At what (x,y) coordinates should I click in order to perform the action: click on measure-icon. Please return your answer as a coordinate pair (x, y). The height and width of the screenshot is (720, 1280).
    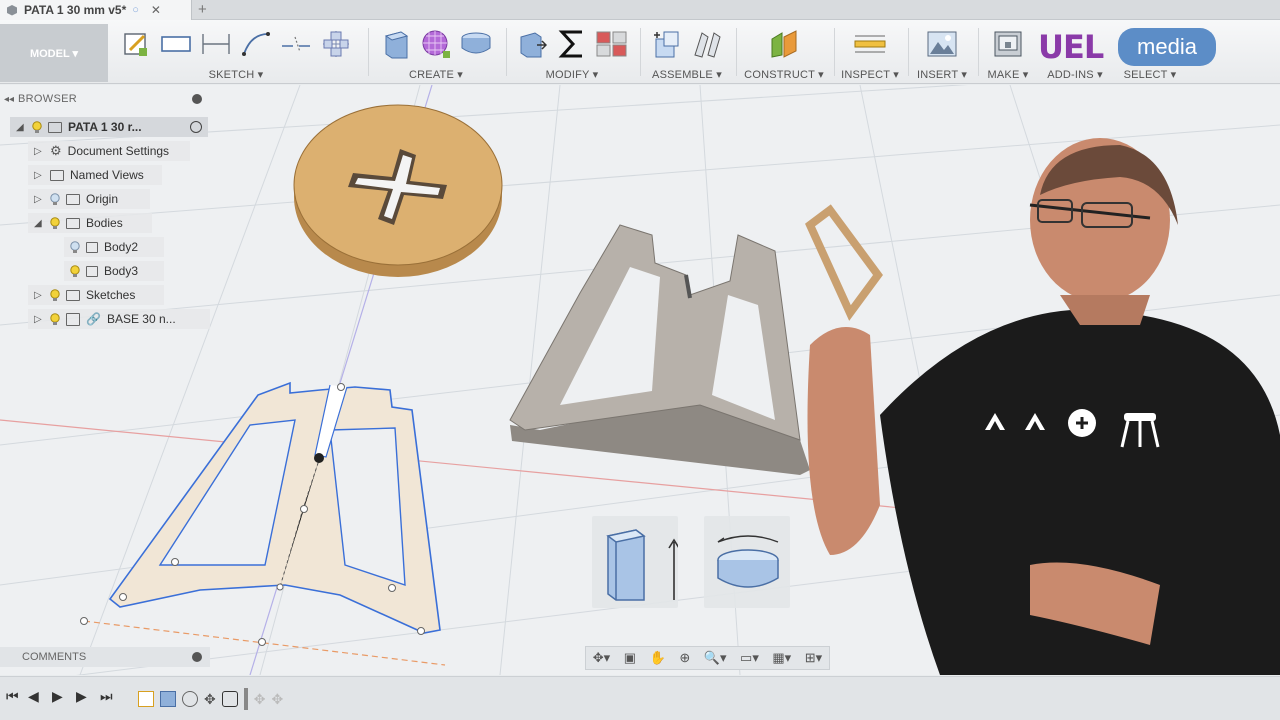
    Looking at the image, I should click on (870, 44).